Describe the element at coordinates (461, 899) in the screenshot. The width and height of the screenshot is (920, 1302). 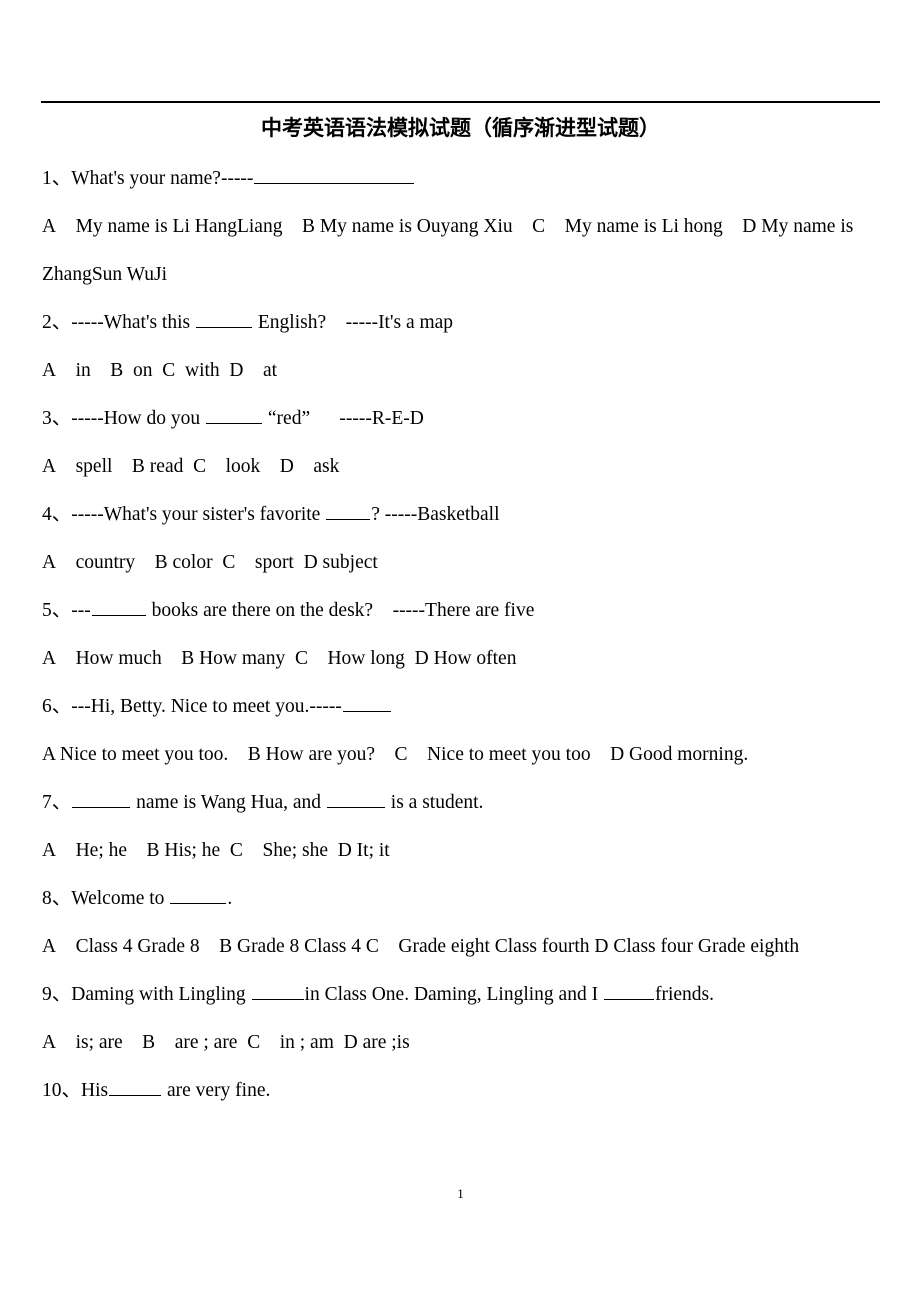
I see `question-stem-8: 8、Welcome to .` at that location.